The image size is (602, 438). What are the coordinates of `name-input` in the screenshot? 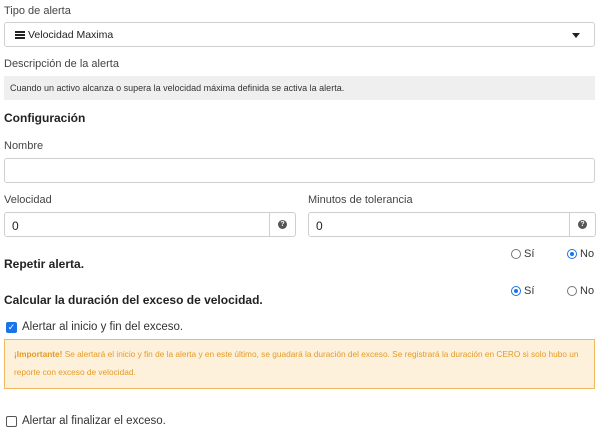 It's located at (299, 170).